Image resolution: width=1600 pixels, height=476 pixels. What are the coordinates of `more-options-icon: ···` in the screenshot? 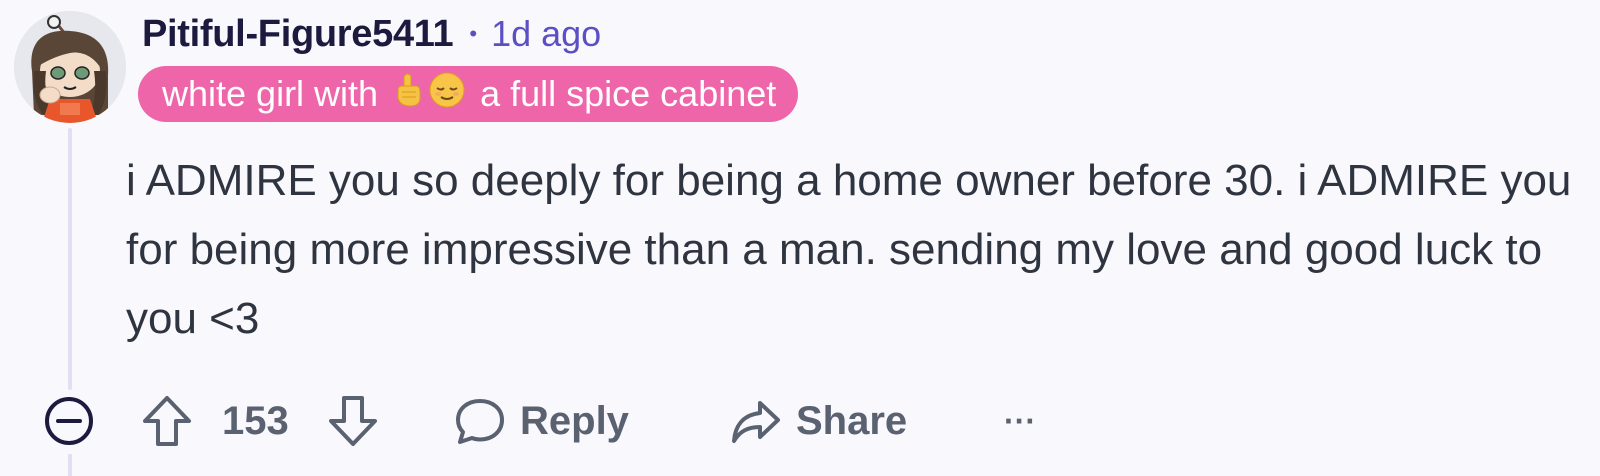 It's located at (1020, 420).